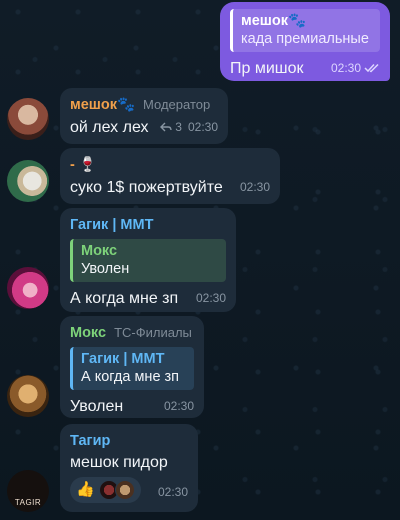 This screenshot has width=400, height=520. Describe the element at coordinates (189, 127) in the screenshot. I see `message-meta: 3 02:30` at that location.